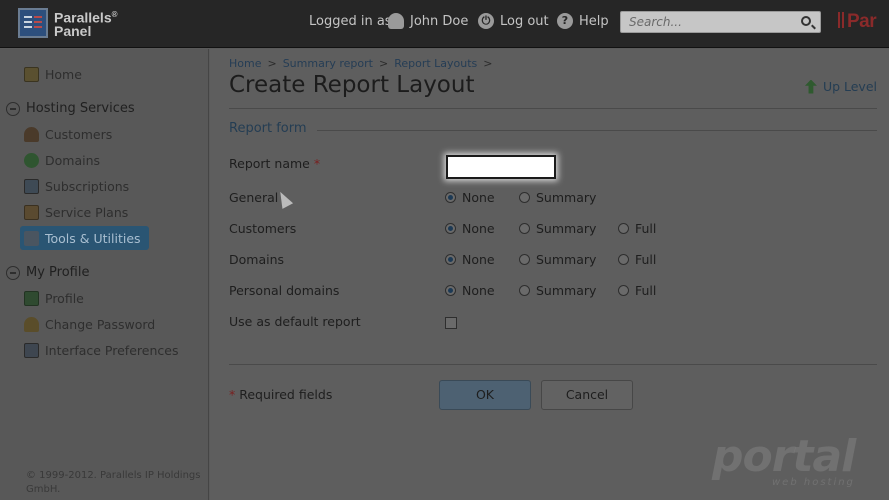 The image size is (889, 500). I want to click on logo-line2: Panel, so click(73, 30).